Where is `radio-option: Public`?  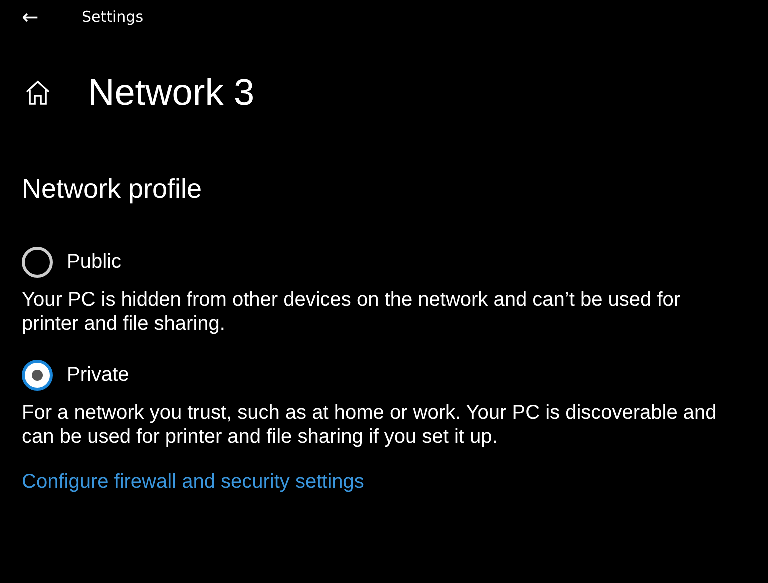
radio-option: Public is located at coordinates (72, 262).